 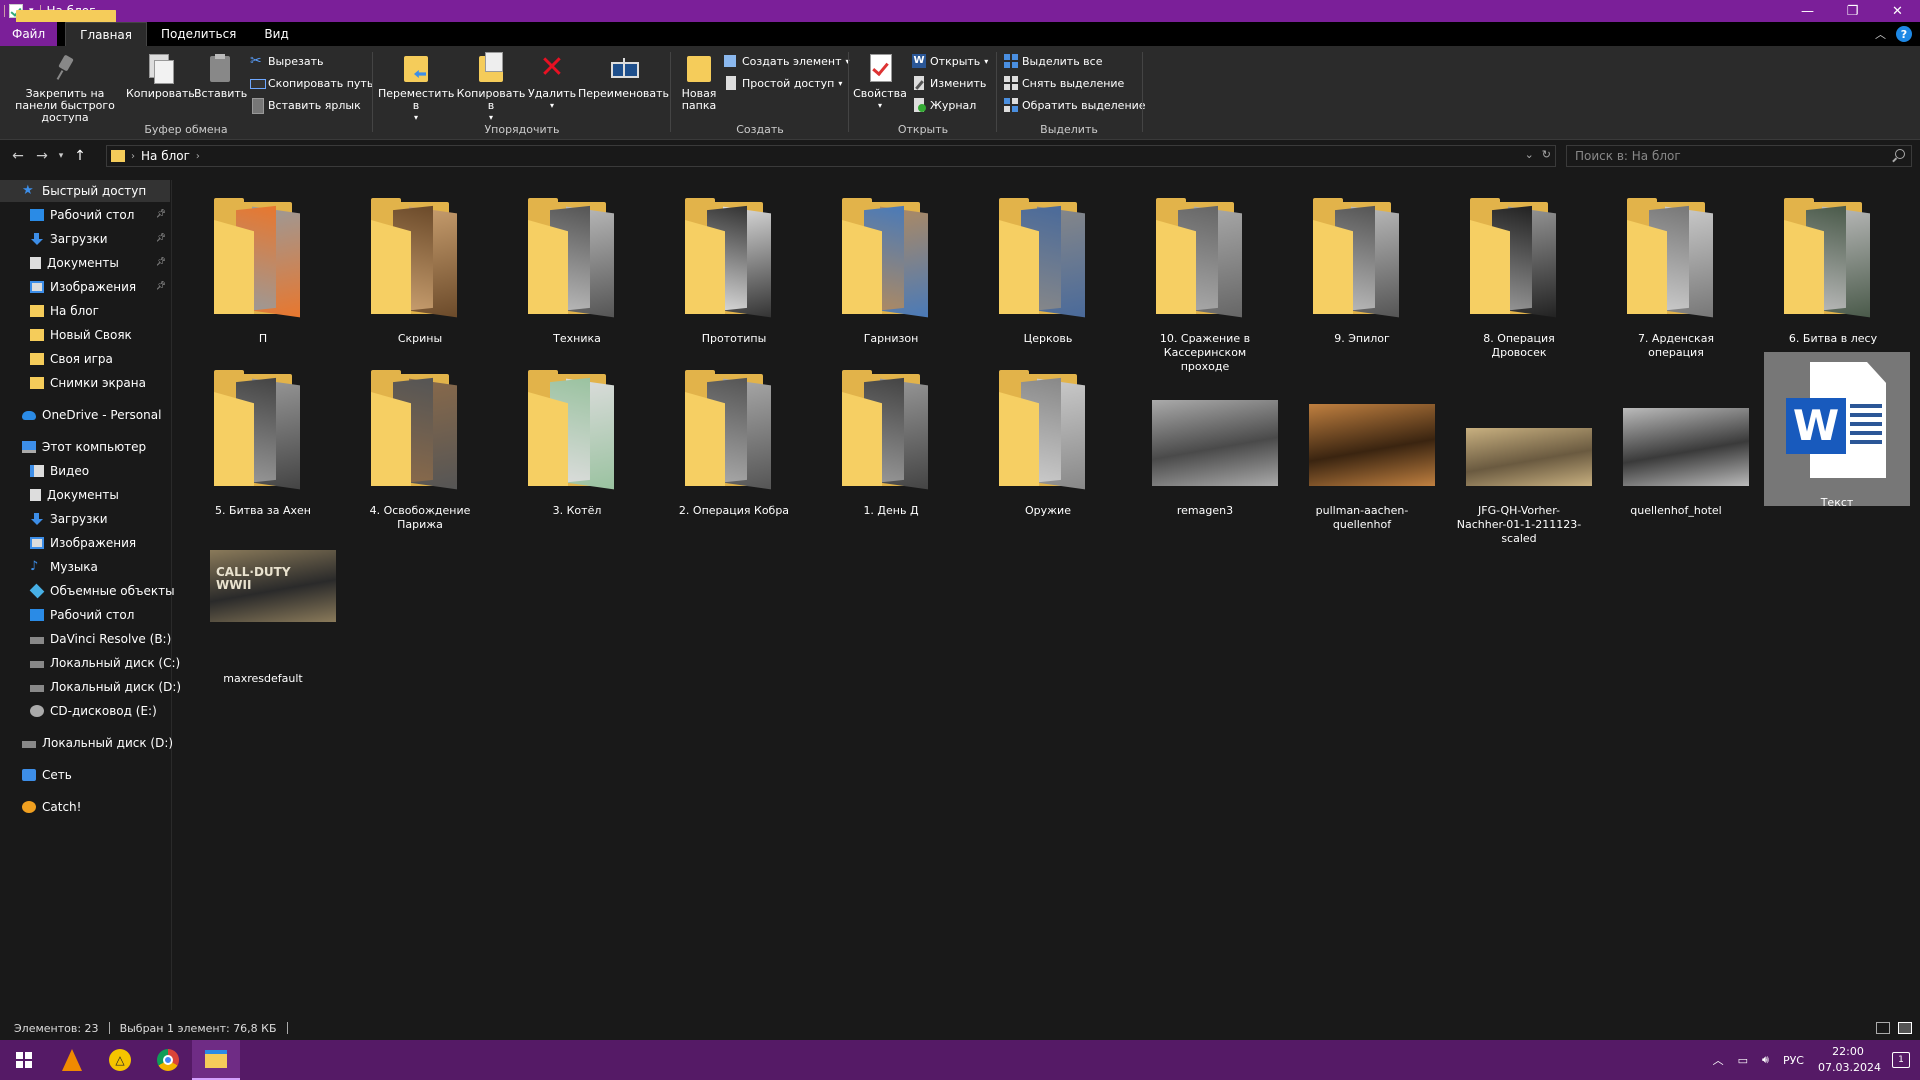 I want to click on folder-item: 7. Арденская операция, so click(x=1676, y=275).